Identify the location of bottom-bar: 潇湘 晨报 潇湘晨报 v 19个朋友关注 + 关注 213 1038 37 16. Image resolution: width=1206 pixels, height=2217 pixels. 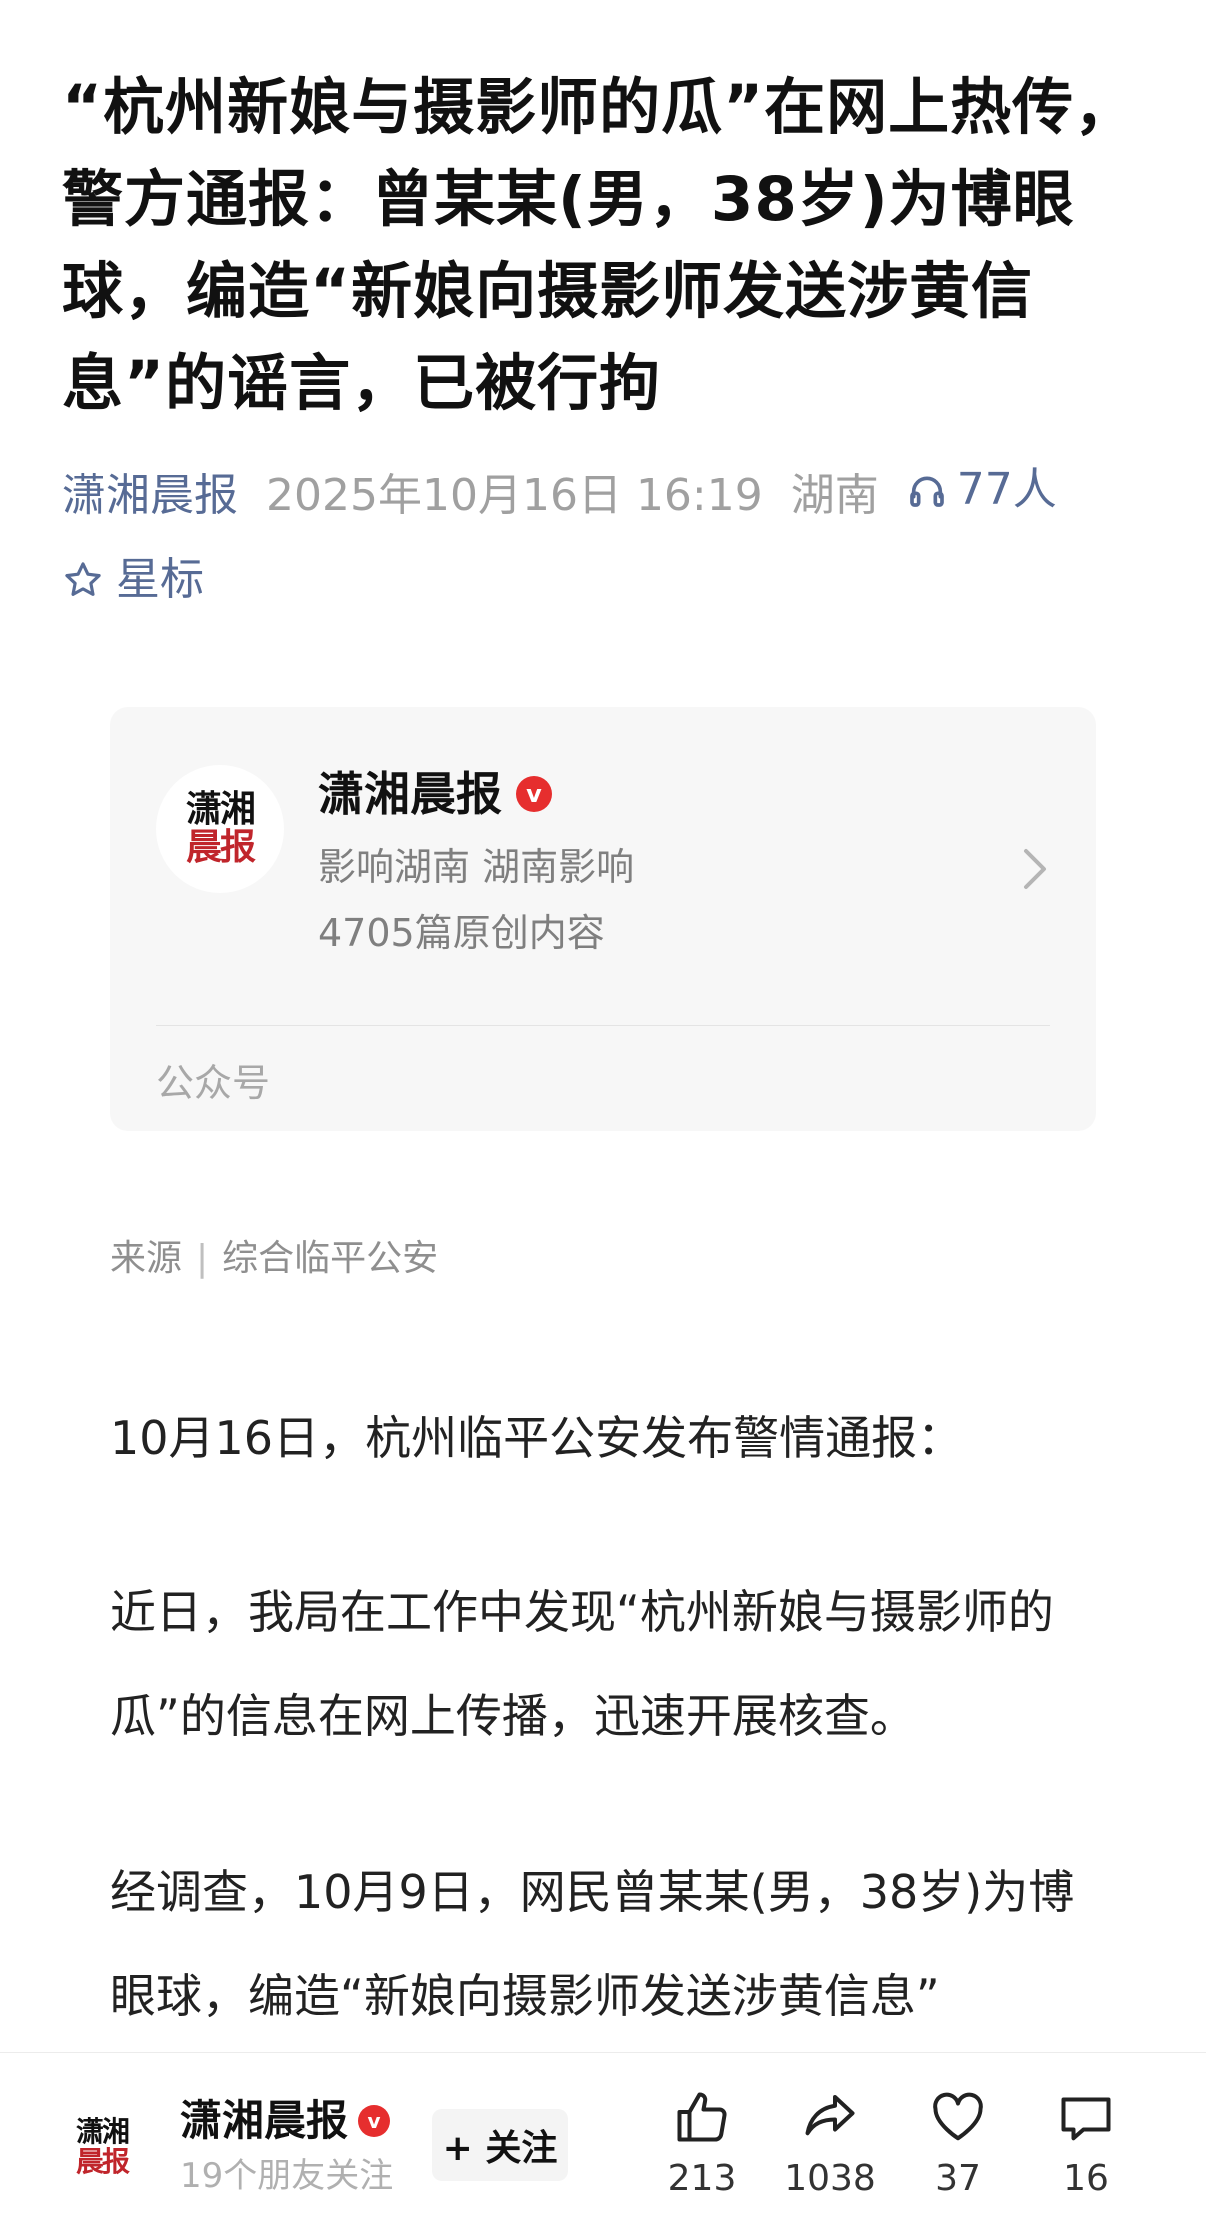
(603, 2134).